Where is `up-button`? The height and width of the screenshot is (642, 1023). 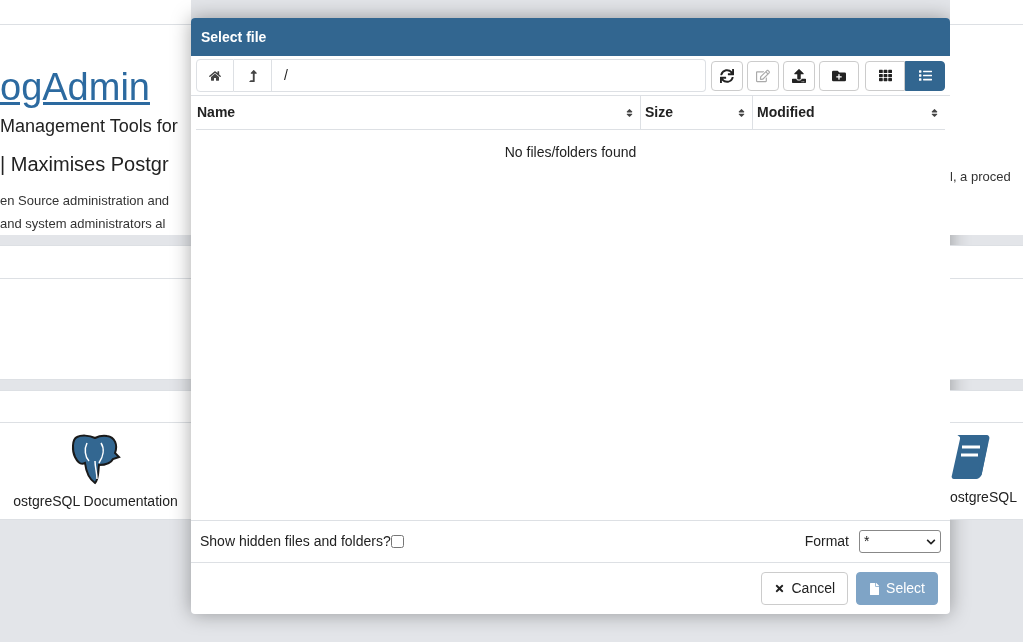
up-button is located at coordinates (253, 75).